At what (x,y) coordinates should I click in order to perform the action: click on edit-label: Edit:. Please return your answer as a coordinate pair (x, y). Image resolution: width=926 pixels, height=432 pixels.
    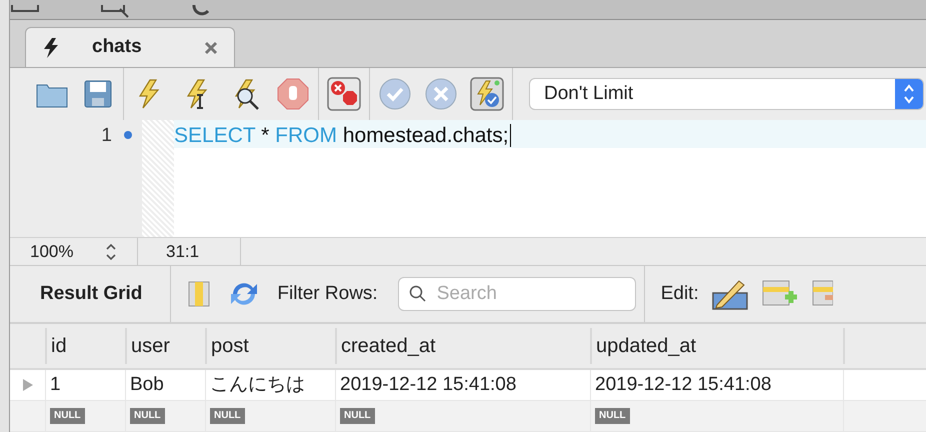
    Looking at the image, I should click on (679, 294).